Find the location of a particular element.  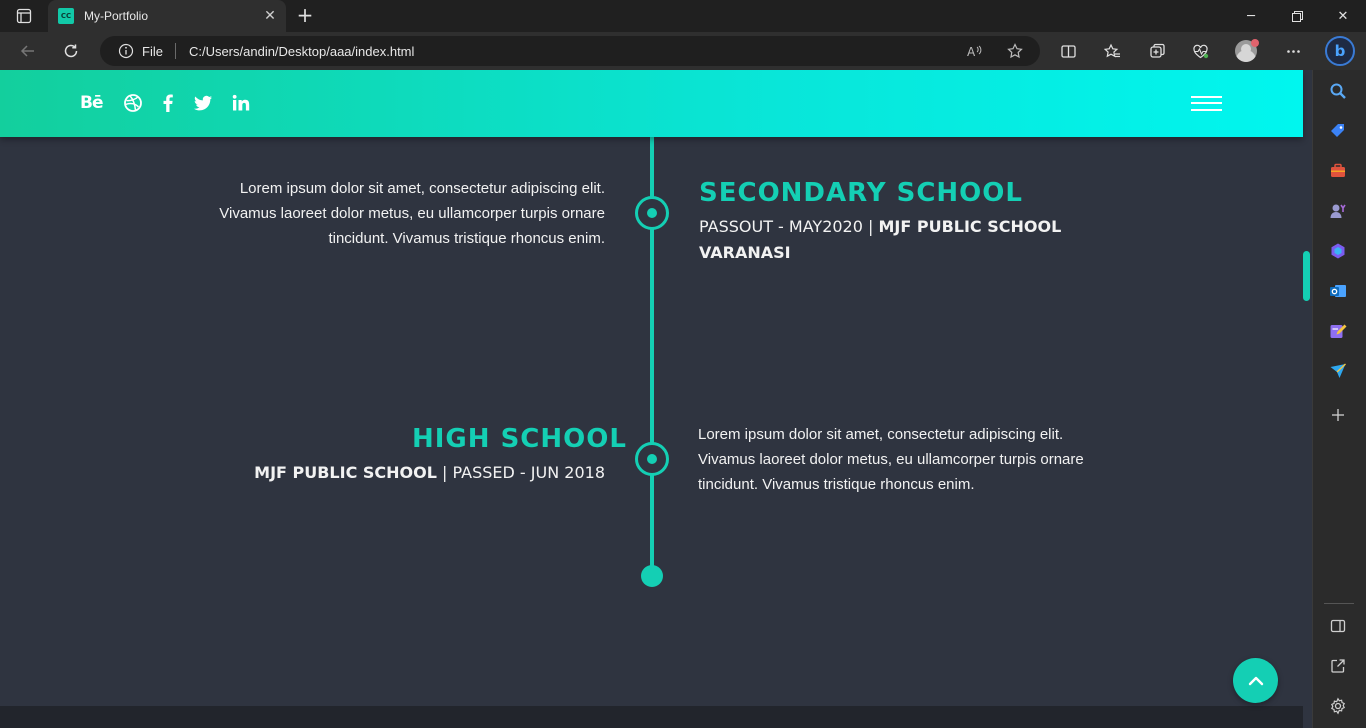

tab-title: My-Portfolio is located at coordinates (116, 16).